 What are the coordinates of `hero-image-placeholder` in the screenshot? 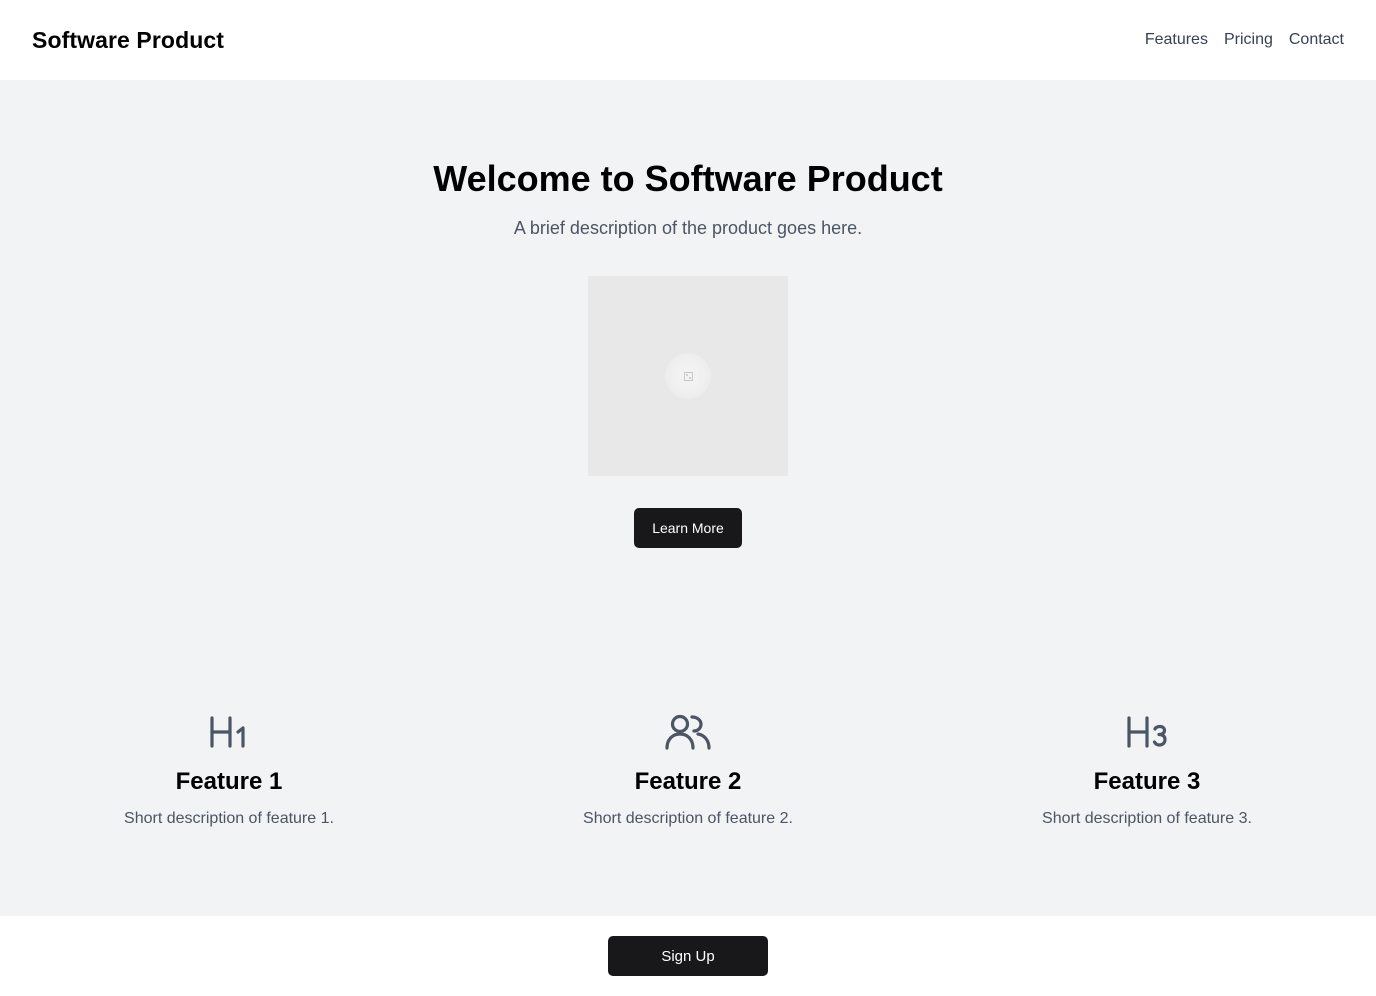 It's located at (688, 376).